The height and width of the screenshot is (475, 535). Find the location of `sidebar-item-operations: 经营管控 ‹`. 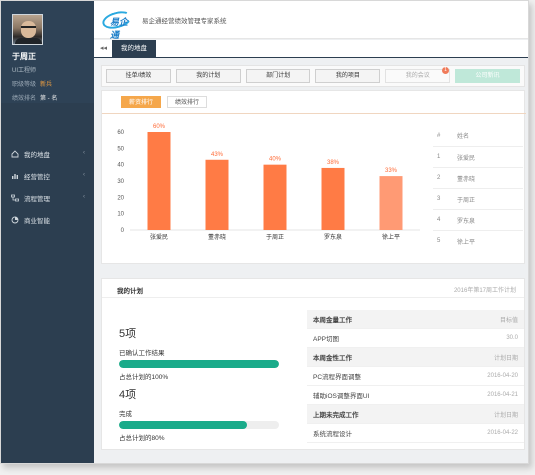

sidebar-item-operations: 经营管控 ‹ is located at coordinates (47, 176).